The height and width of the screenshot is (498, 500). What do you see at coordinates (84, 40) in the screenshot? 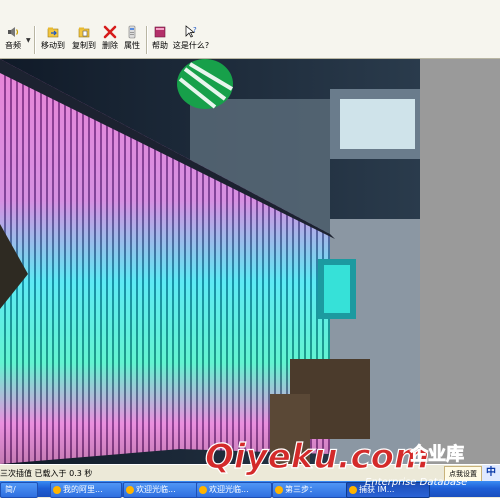
I see `copy-to-button: 复制到` at bounding box center [84, 40].